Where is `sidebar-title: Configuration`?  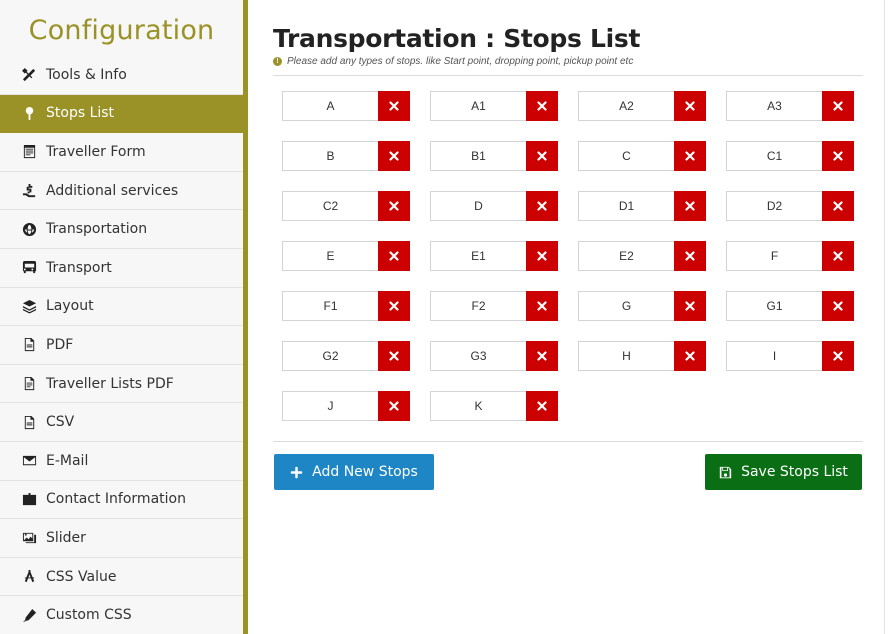 sidebar-title: Configuration is located at coordinates (121, 30).